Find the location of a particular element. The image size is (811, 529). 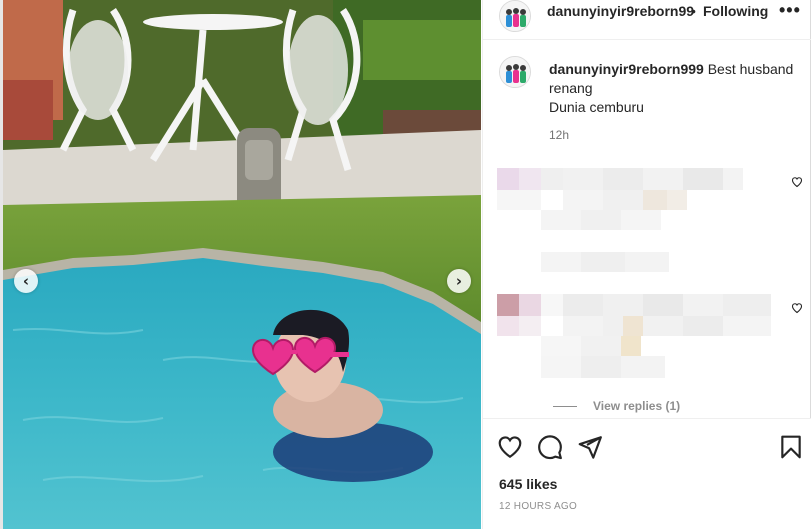

like-heart-icon is located at coordinates (510, 447).